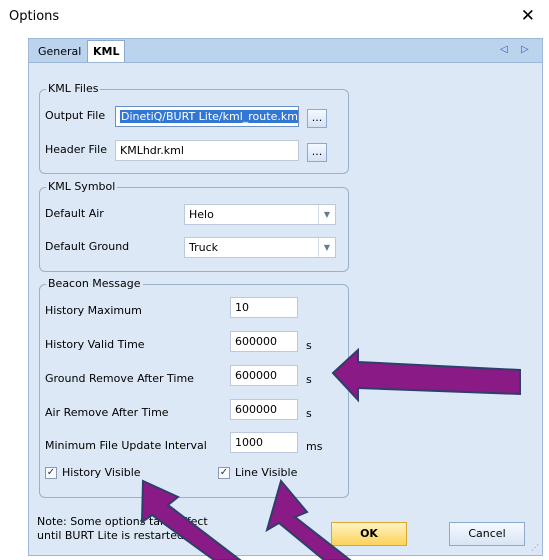 The image size is (549, 560). What do you see at coordinates (264, 442) in the screenshot?
I see `min-update-interval-input: 1000` at bounding box center [264, 442].